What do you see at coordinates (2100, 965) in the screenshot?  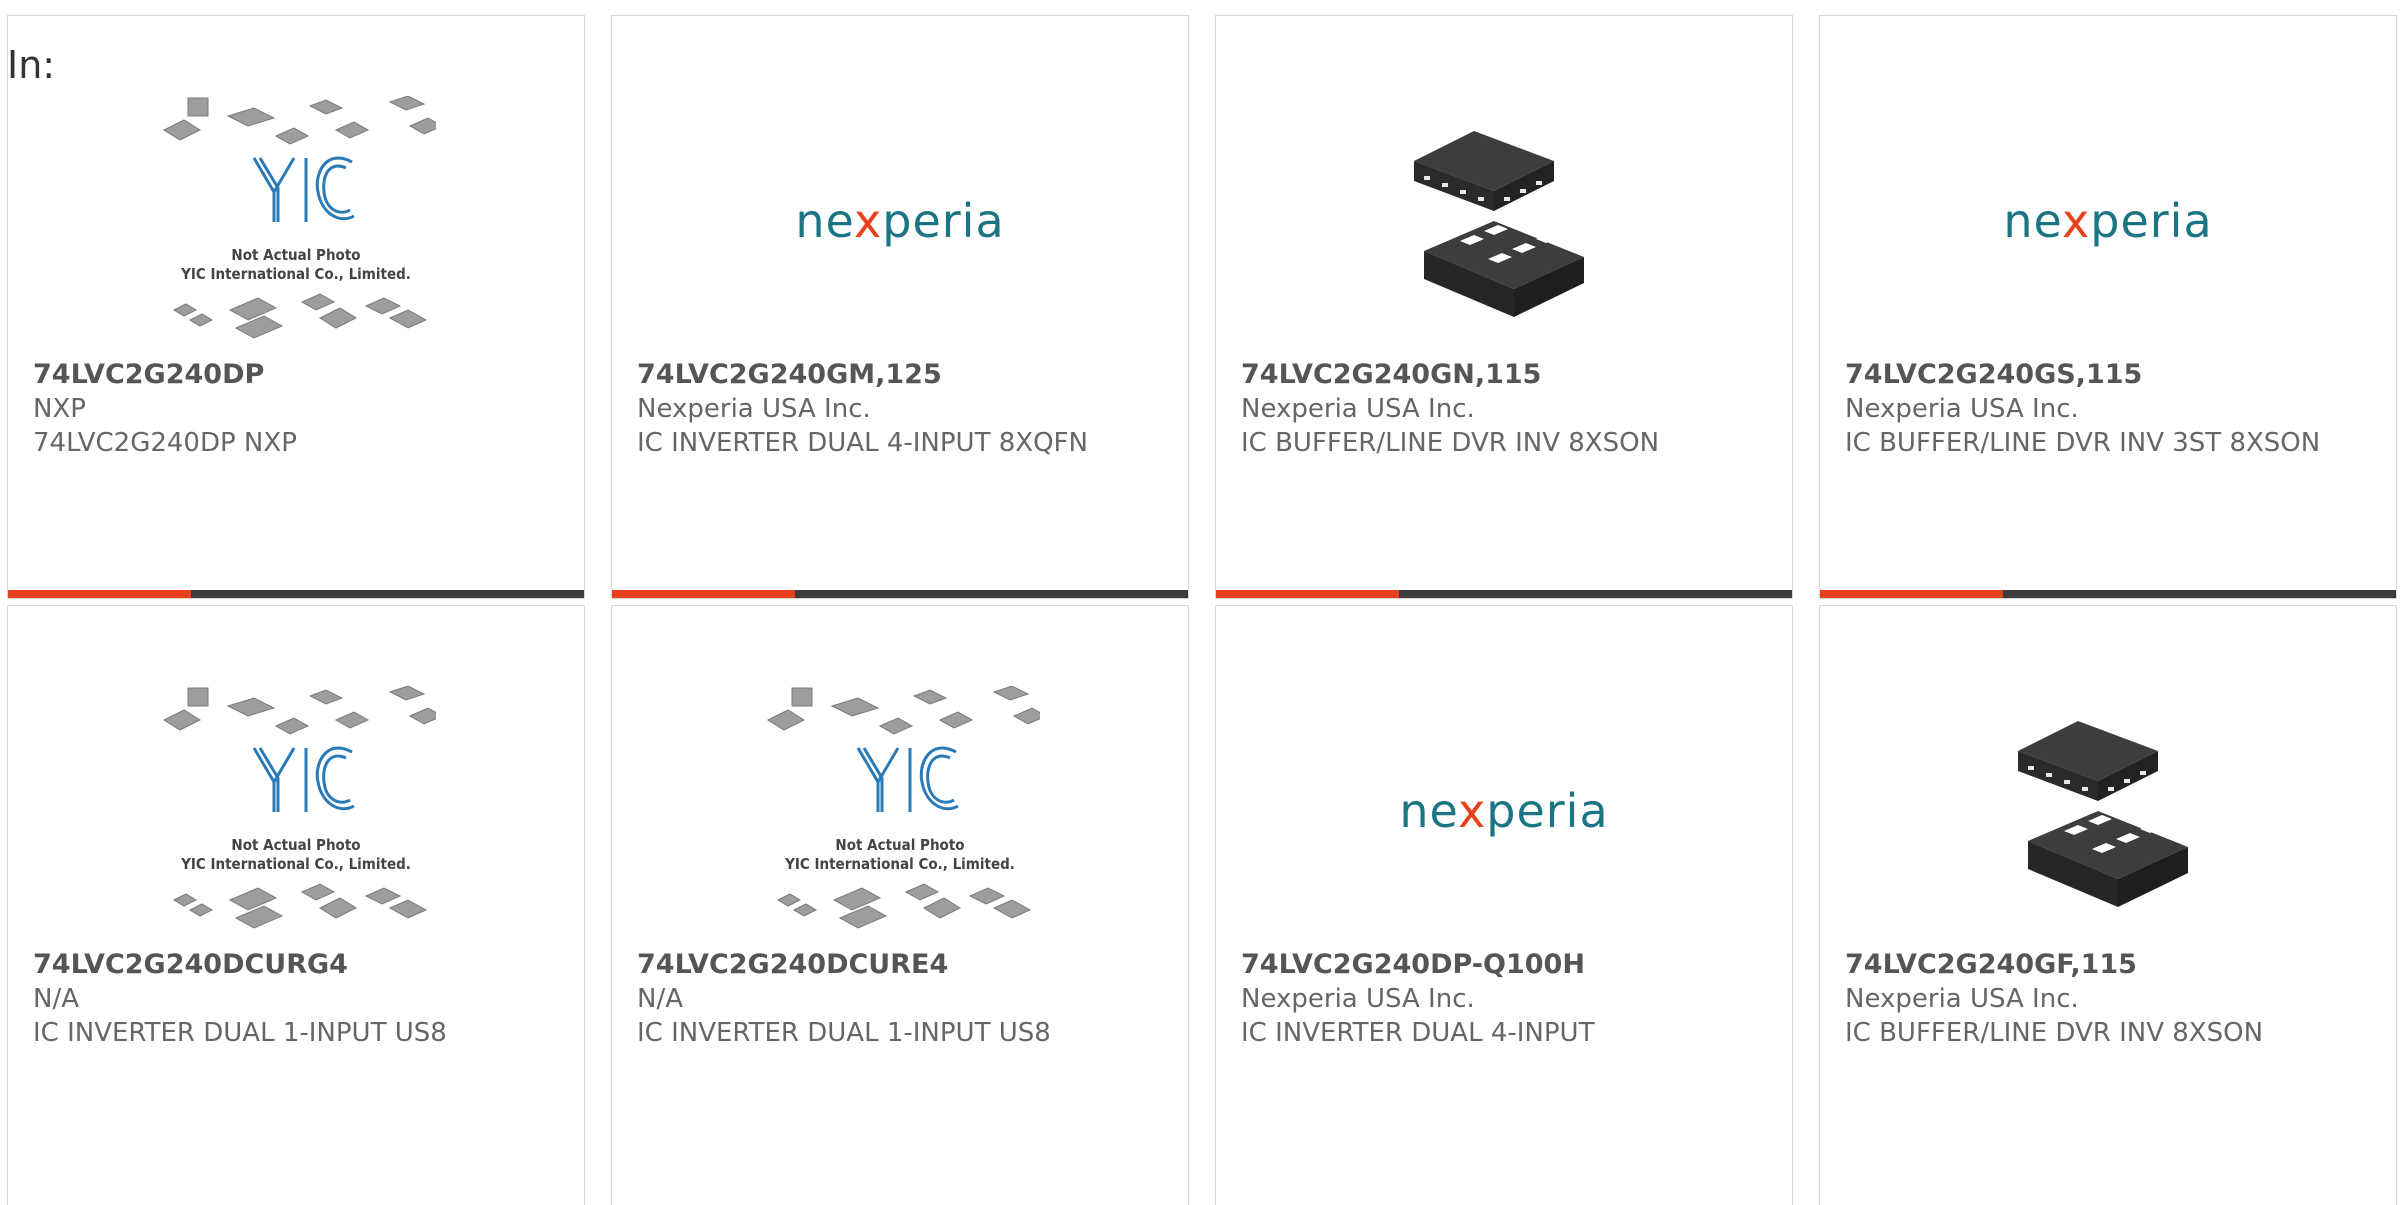 I see `part-number-link: 74LVC2G240GF,115` at bounding box center [2100, 965].